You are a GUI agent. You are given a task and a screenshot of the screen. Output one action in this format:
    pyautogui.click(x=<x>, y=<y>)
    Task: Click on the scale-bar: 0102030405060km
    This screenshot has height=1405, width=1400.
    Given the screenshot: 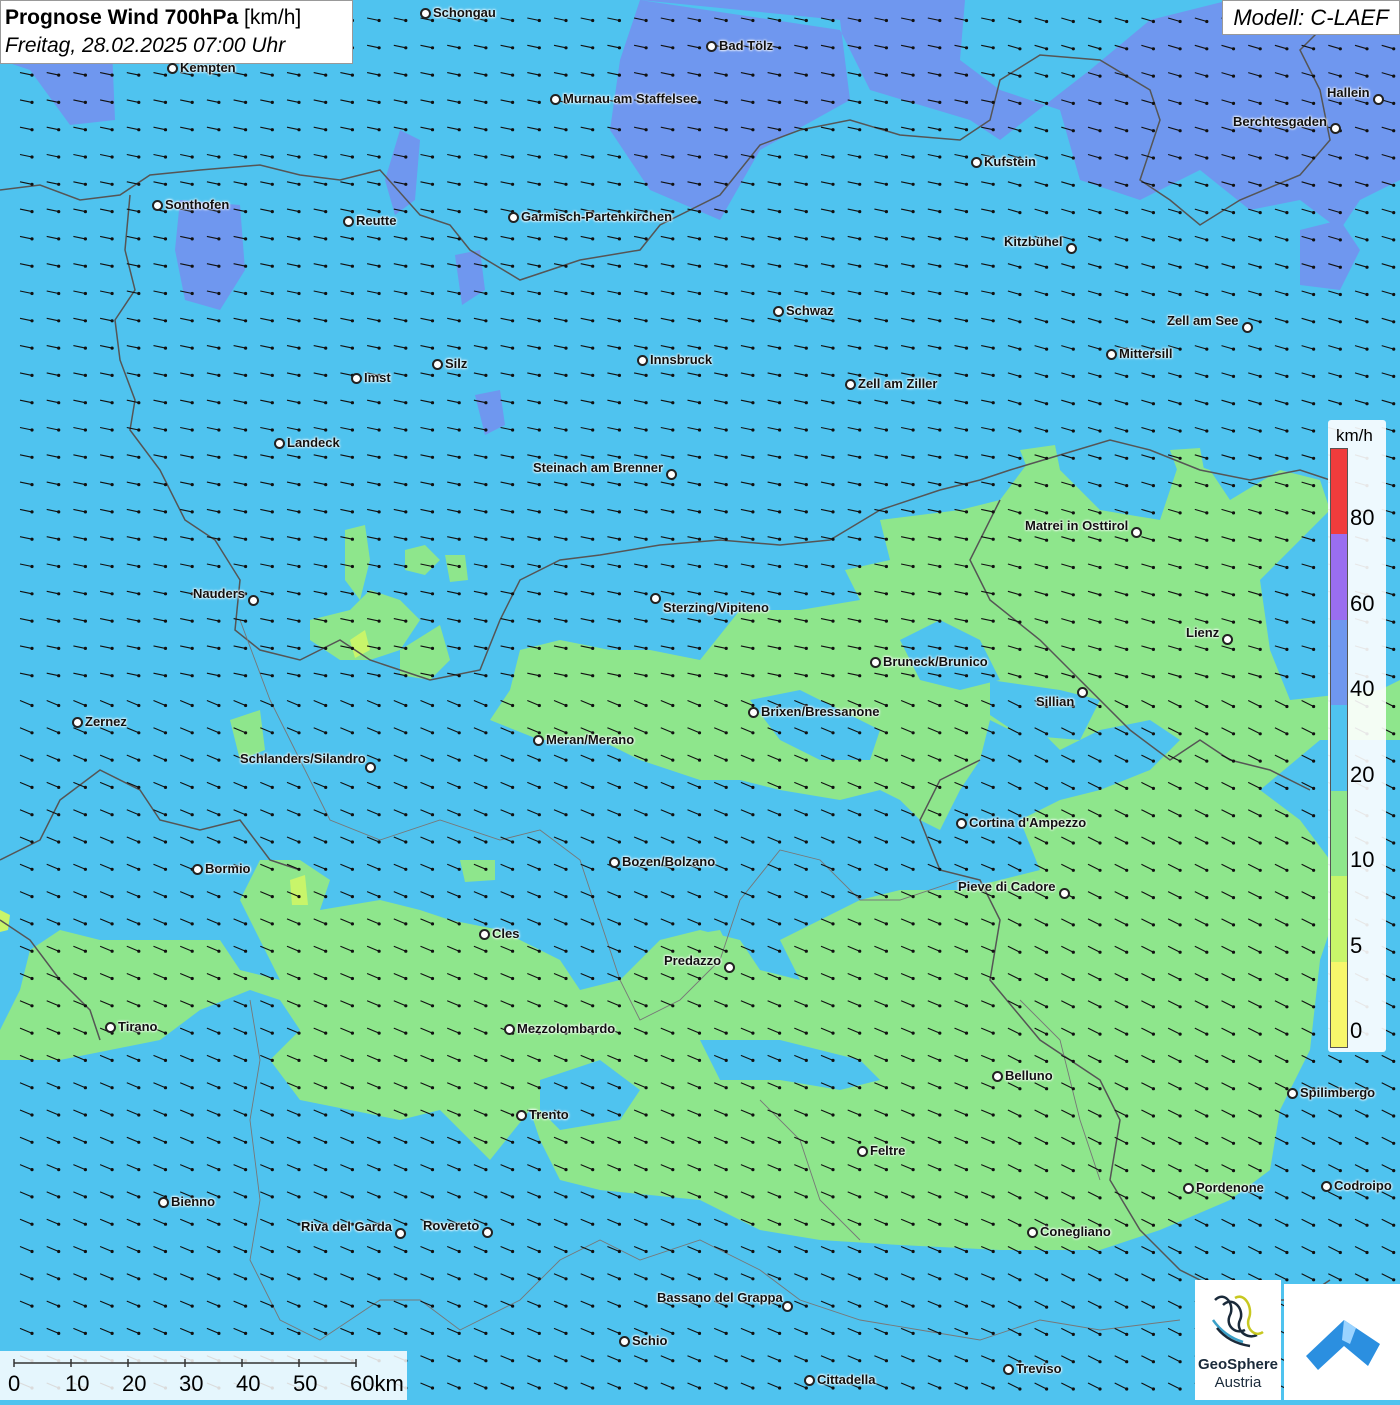 What is the action you would take?
    pyautogui.click(x=203, y=1375)
    